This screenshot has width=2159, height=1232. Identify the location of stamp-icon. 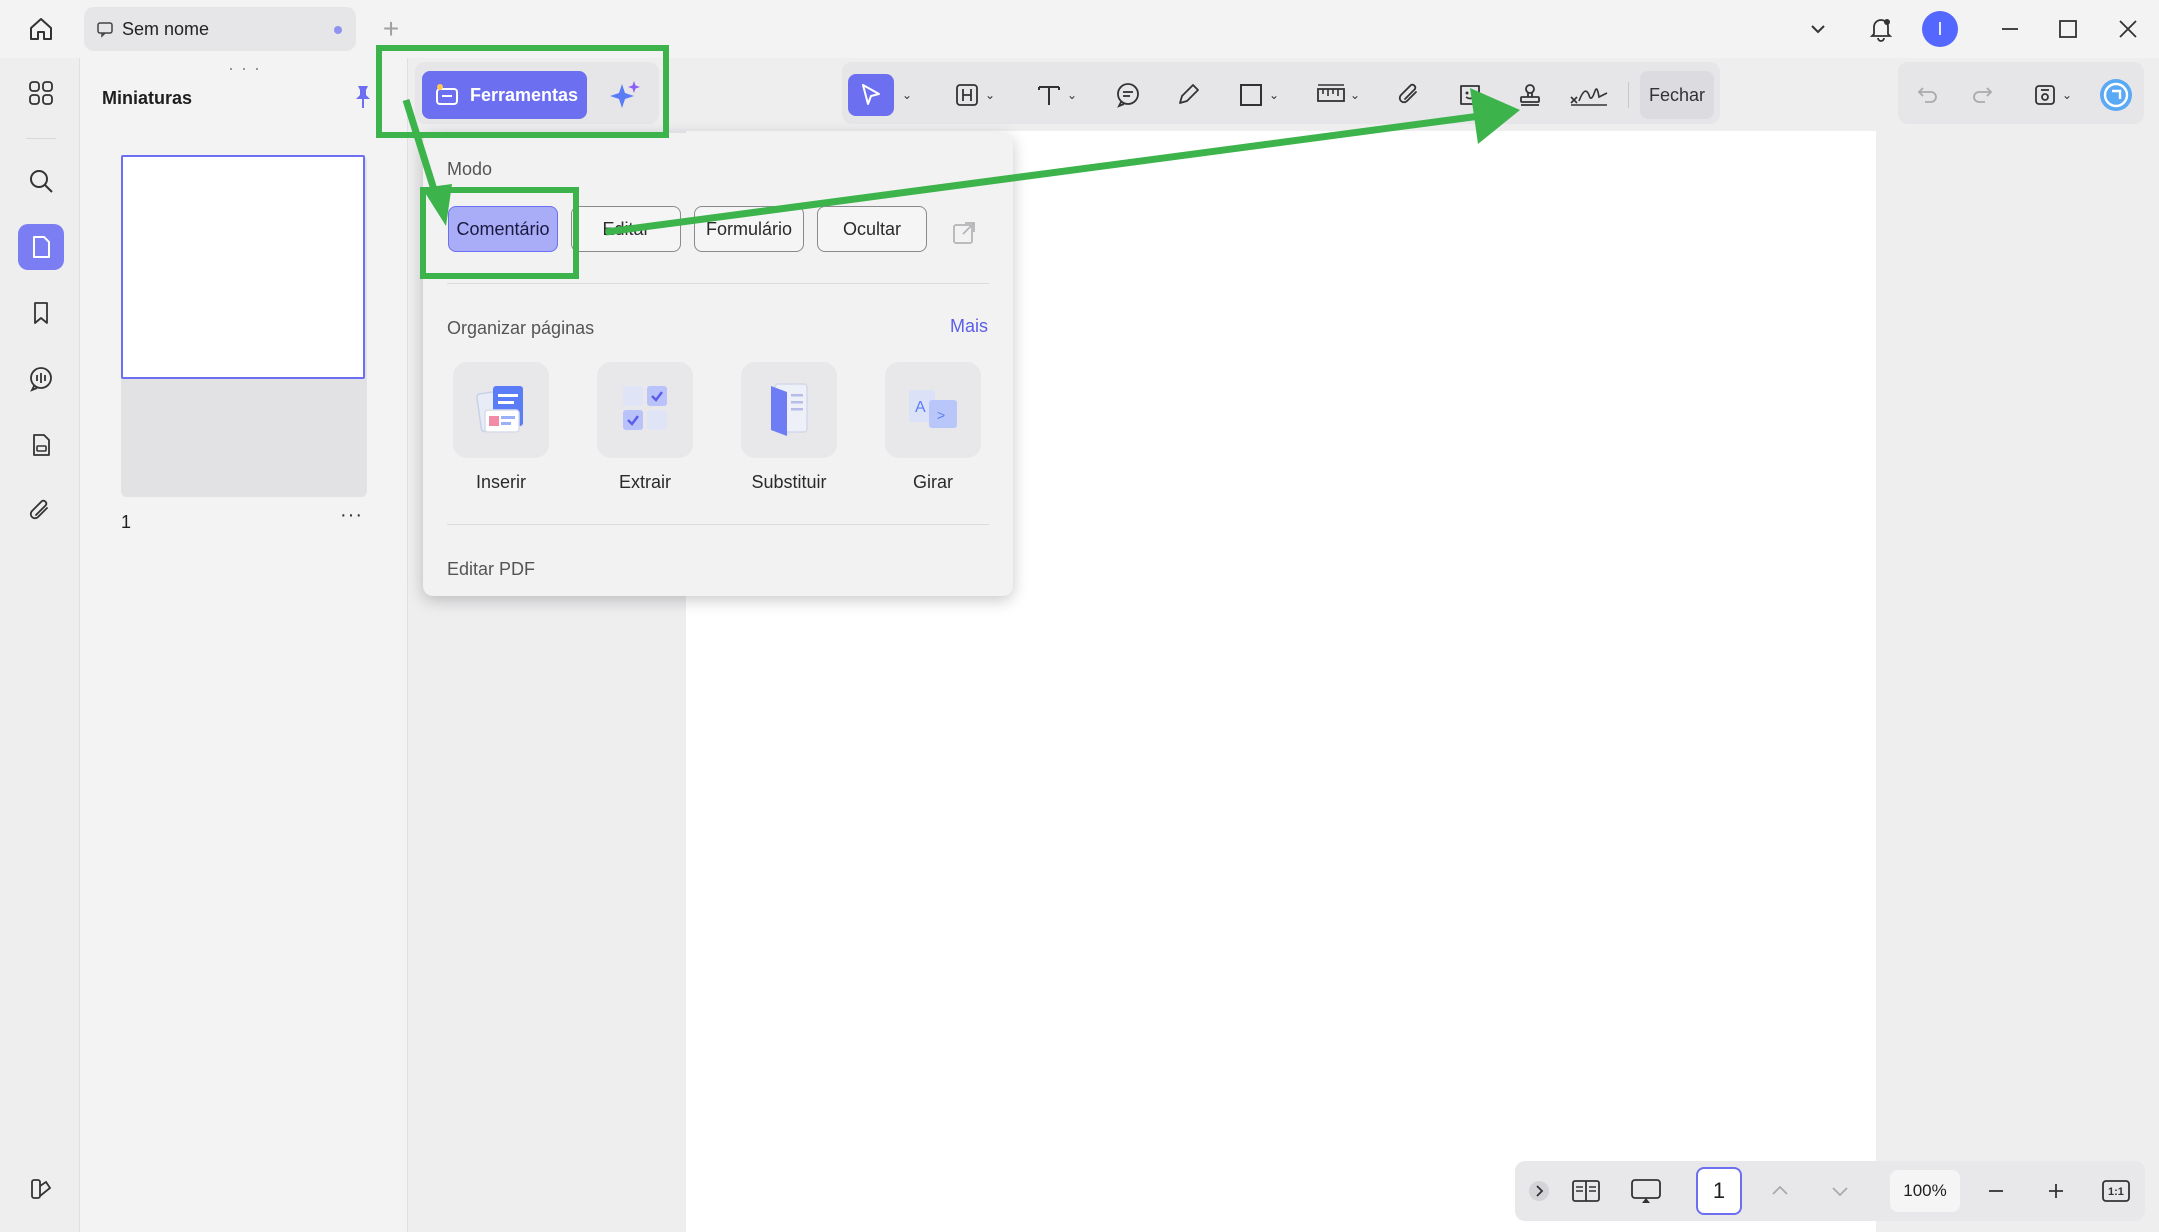
(1530, 95).